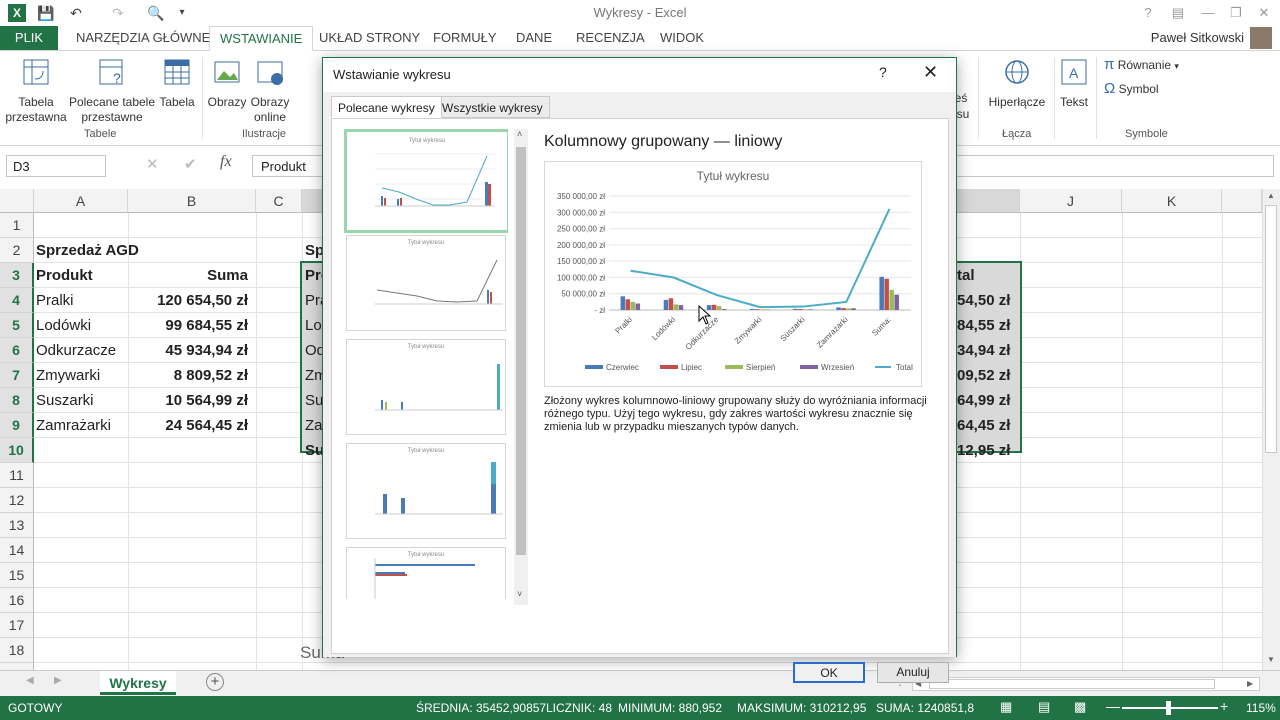 The width and height of the screenshot is (1280, 720). I want to click on cell-product: Pralki, so click(55, 300).